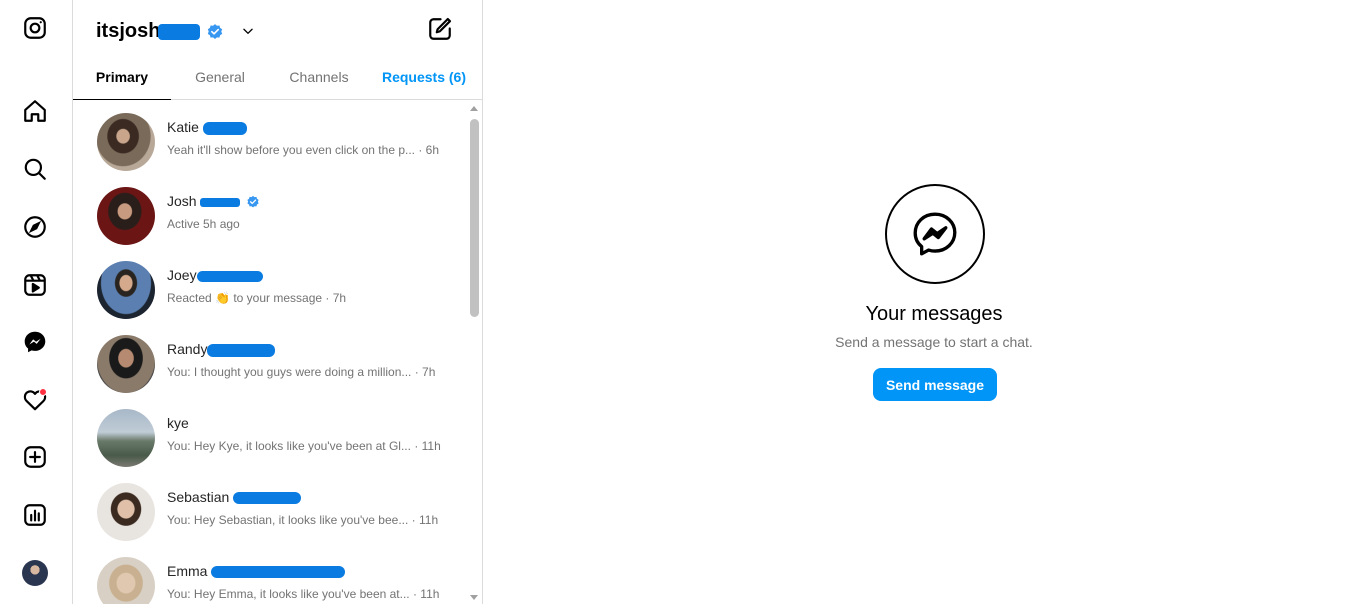  What do you see at coordinates (203, 224) in the screenshot?
I see `active-status: Active 5h ago` at bounding box center [203, 224].